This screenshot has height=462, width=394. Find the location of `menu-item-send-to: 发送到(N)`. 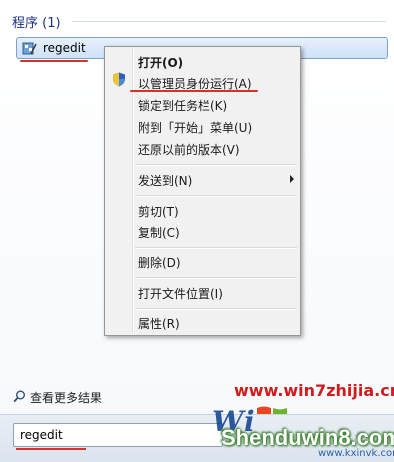

menu-item-send-to: 发送到(N) is located at coordinates (165, 180).